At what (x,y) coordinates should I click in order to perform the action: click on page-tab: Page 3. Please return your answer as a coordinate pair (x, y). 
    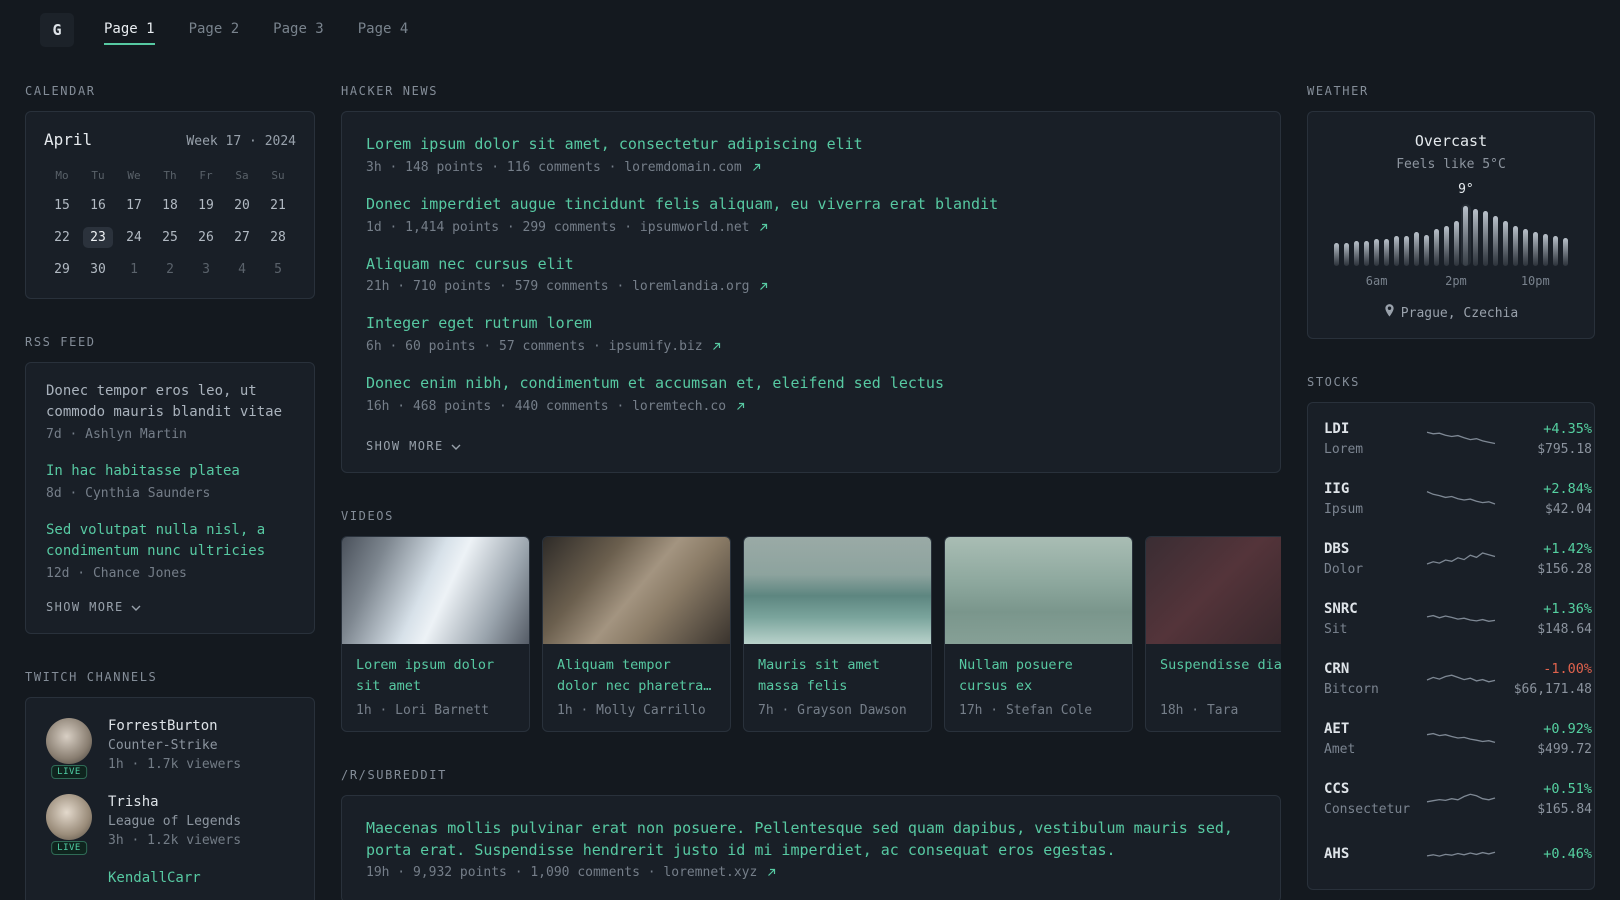
    Looking at the image, I should click on (298, 30).